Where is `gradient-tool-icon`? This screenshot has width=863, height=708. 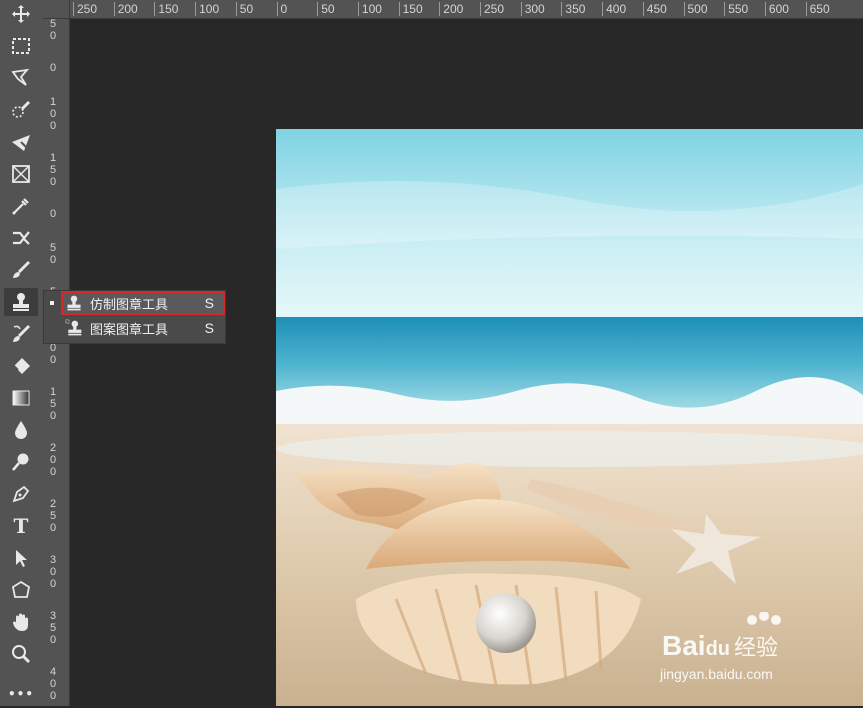
gradient-tool-icon is located at coordinates (21, 398).